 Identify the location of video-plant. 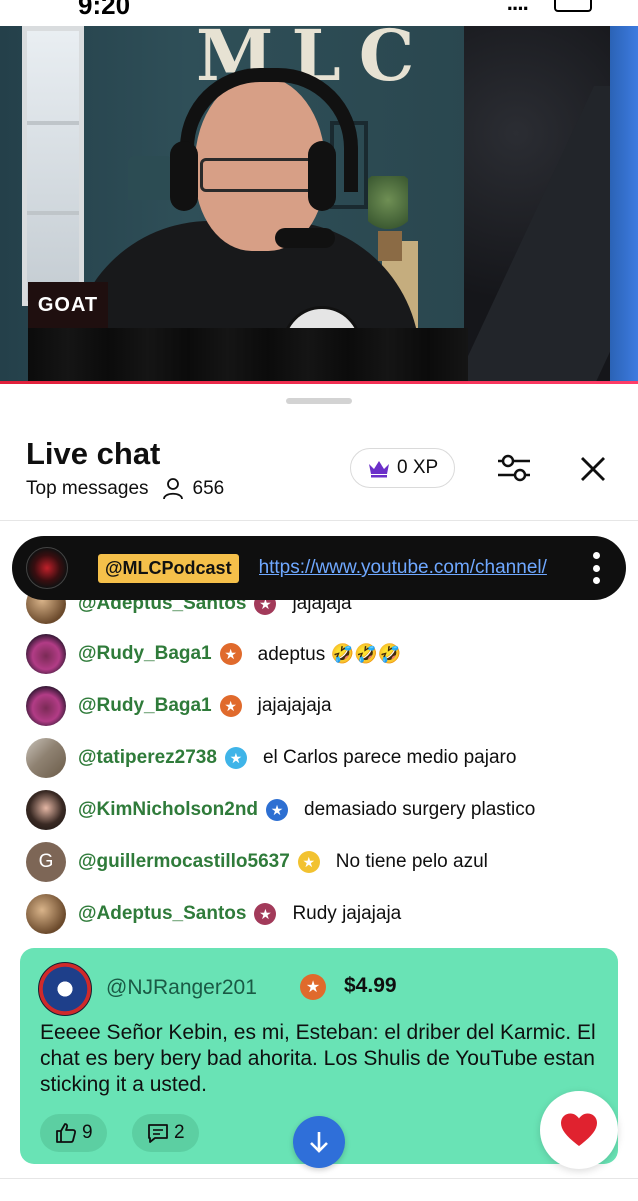
(388, 206).